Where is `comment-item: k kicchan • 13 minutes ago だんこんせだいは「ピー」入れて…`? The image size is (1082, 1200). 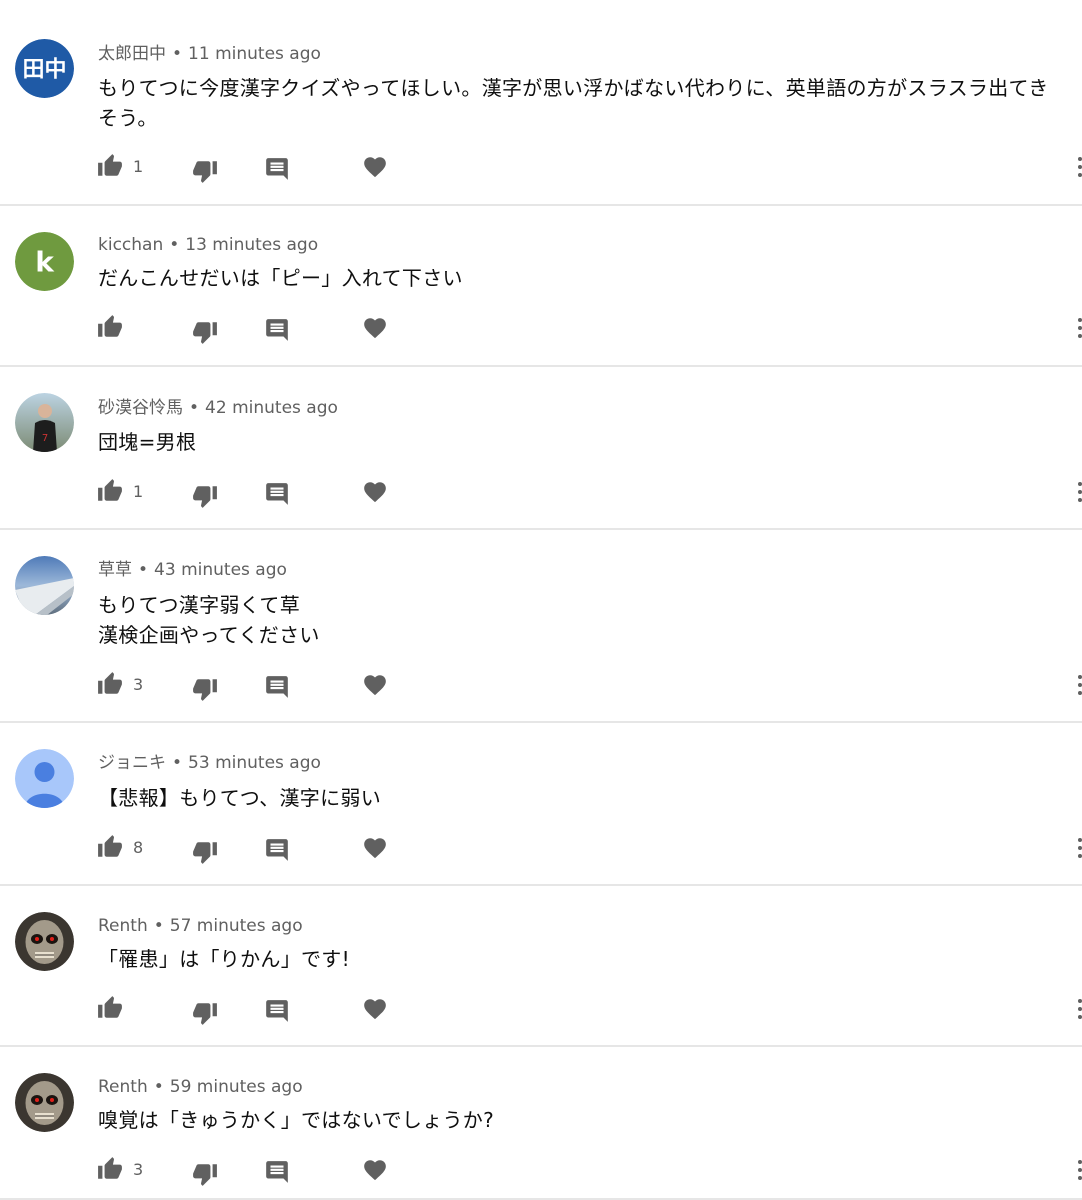 comment-item: k kicchan • 13 minutes ago だんこんせだいは「ピー」入れて… is located at coordinates (541, 286).